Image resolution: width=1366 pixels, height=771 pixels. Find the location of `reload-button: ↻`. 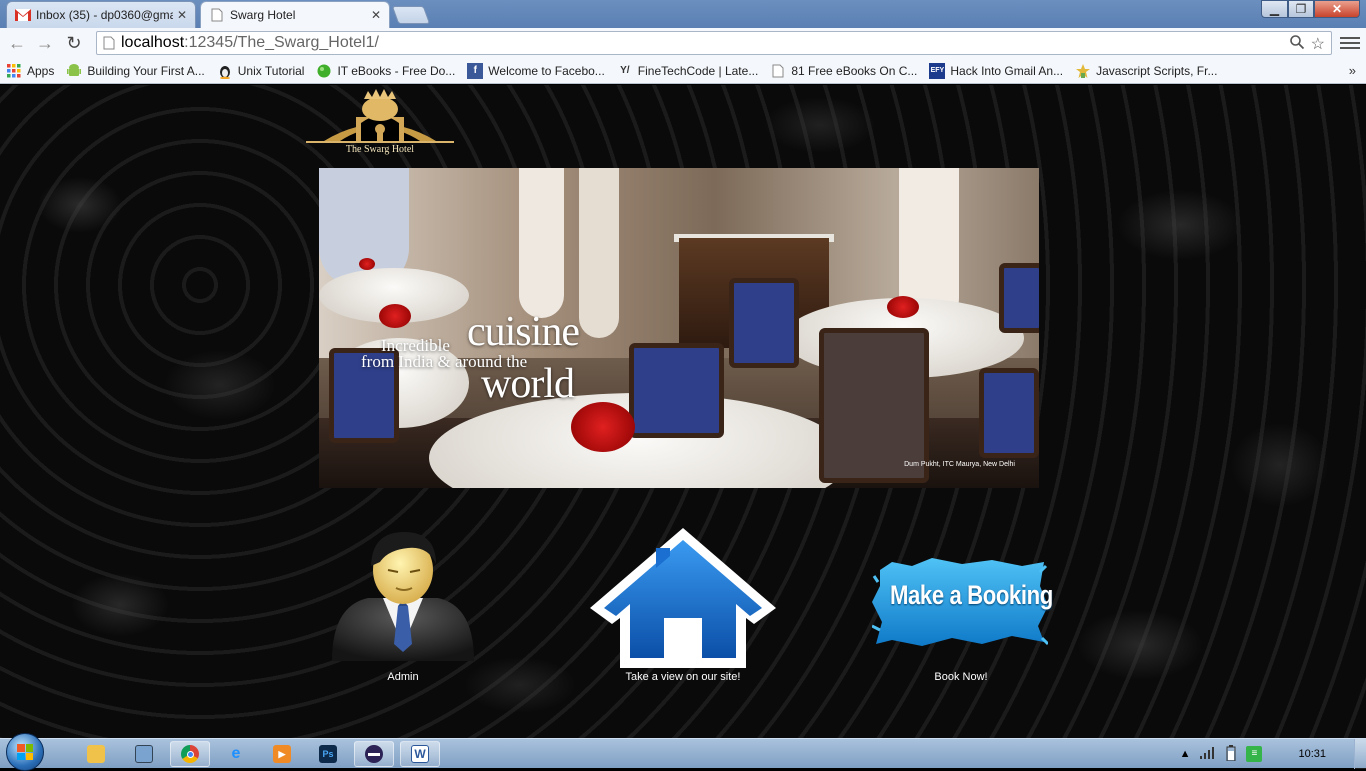

reload-button: ↻ is located at coordinates (74, 43).